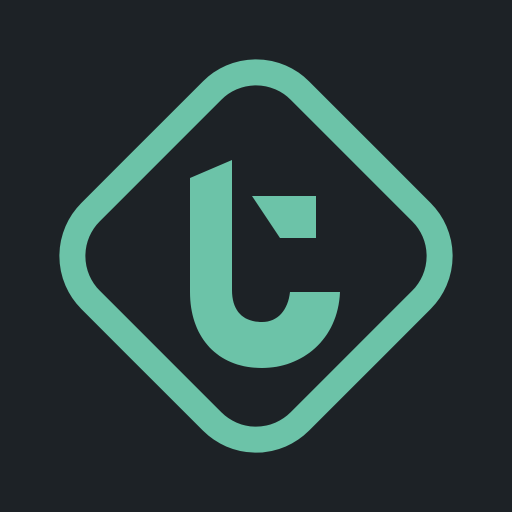  What do you see at coordinates (284, 217) in the screenshot?
I see `t-letter-crossbar-icon` at bounding box center [284, 217].